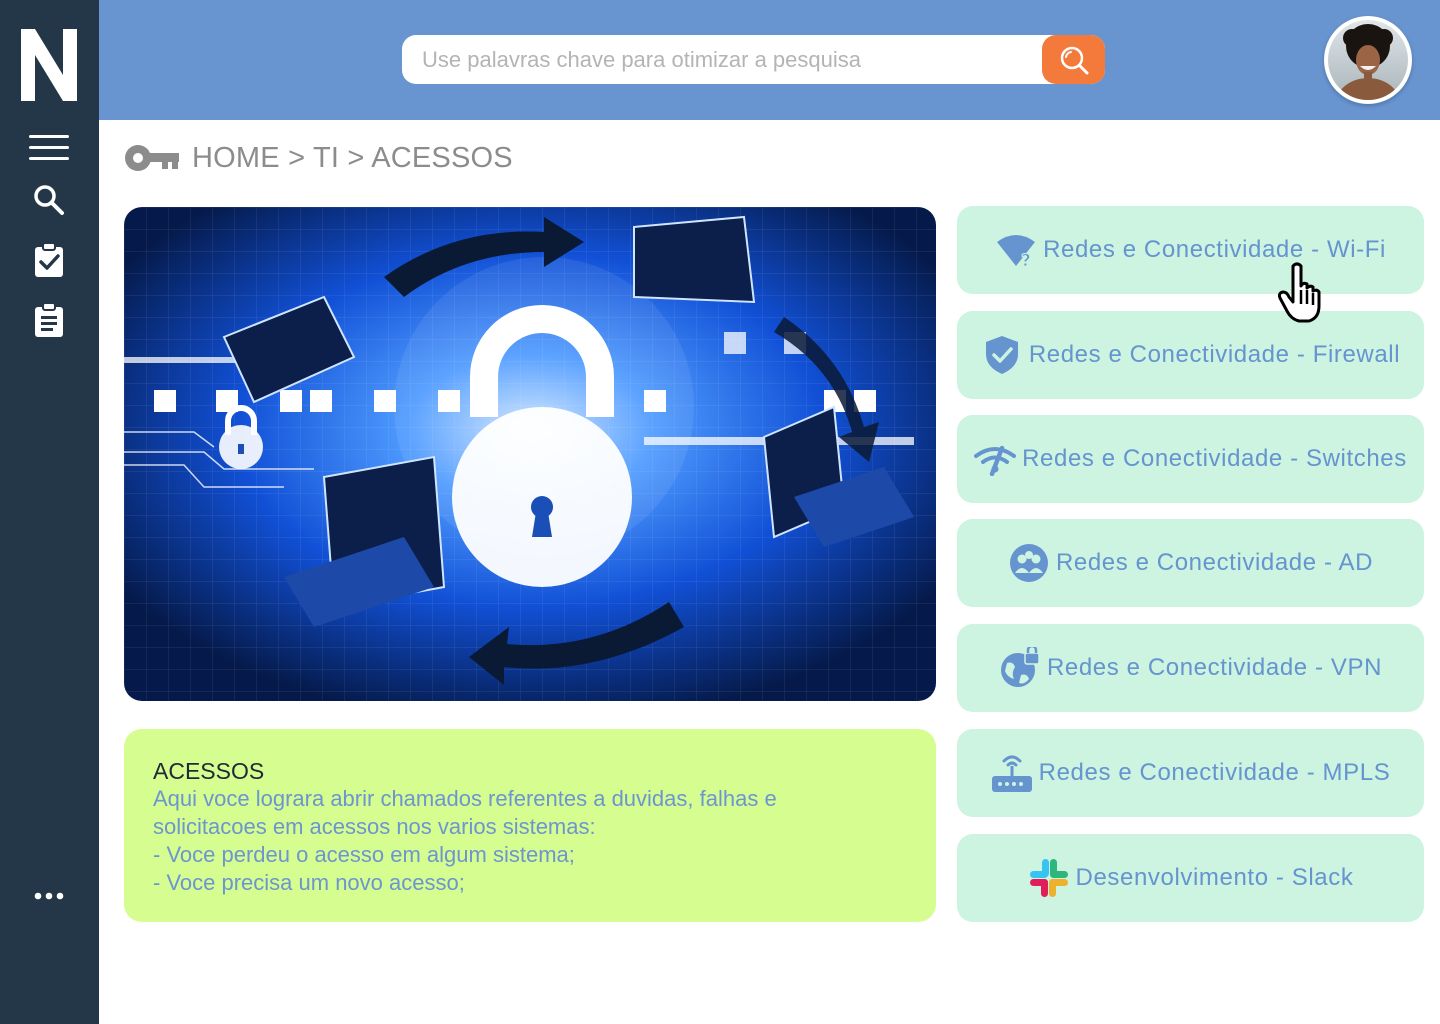  Describe the element at coordinates (1049, 878) in the screenshot. I see `slack-icon` at that location.